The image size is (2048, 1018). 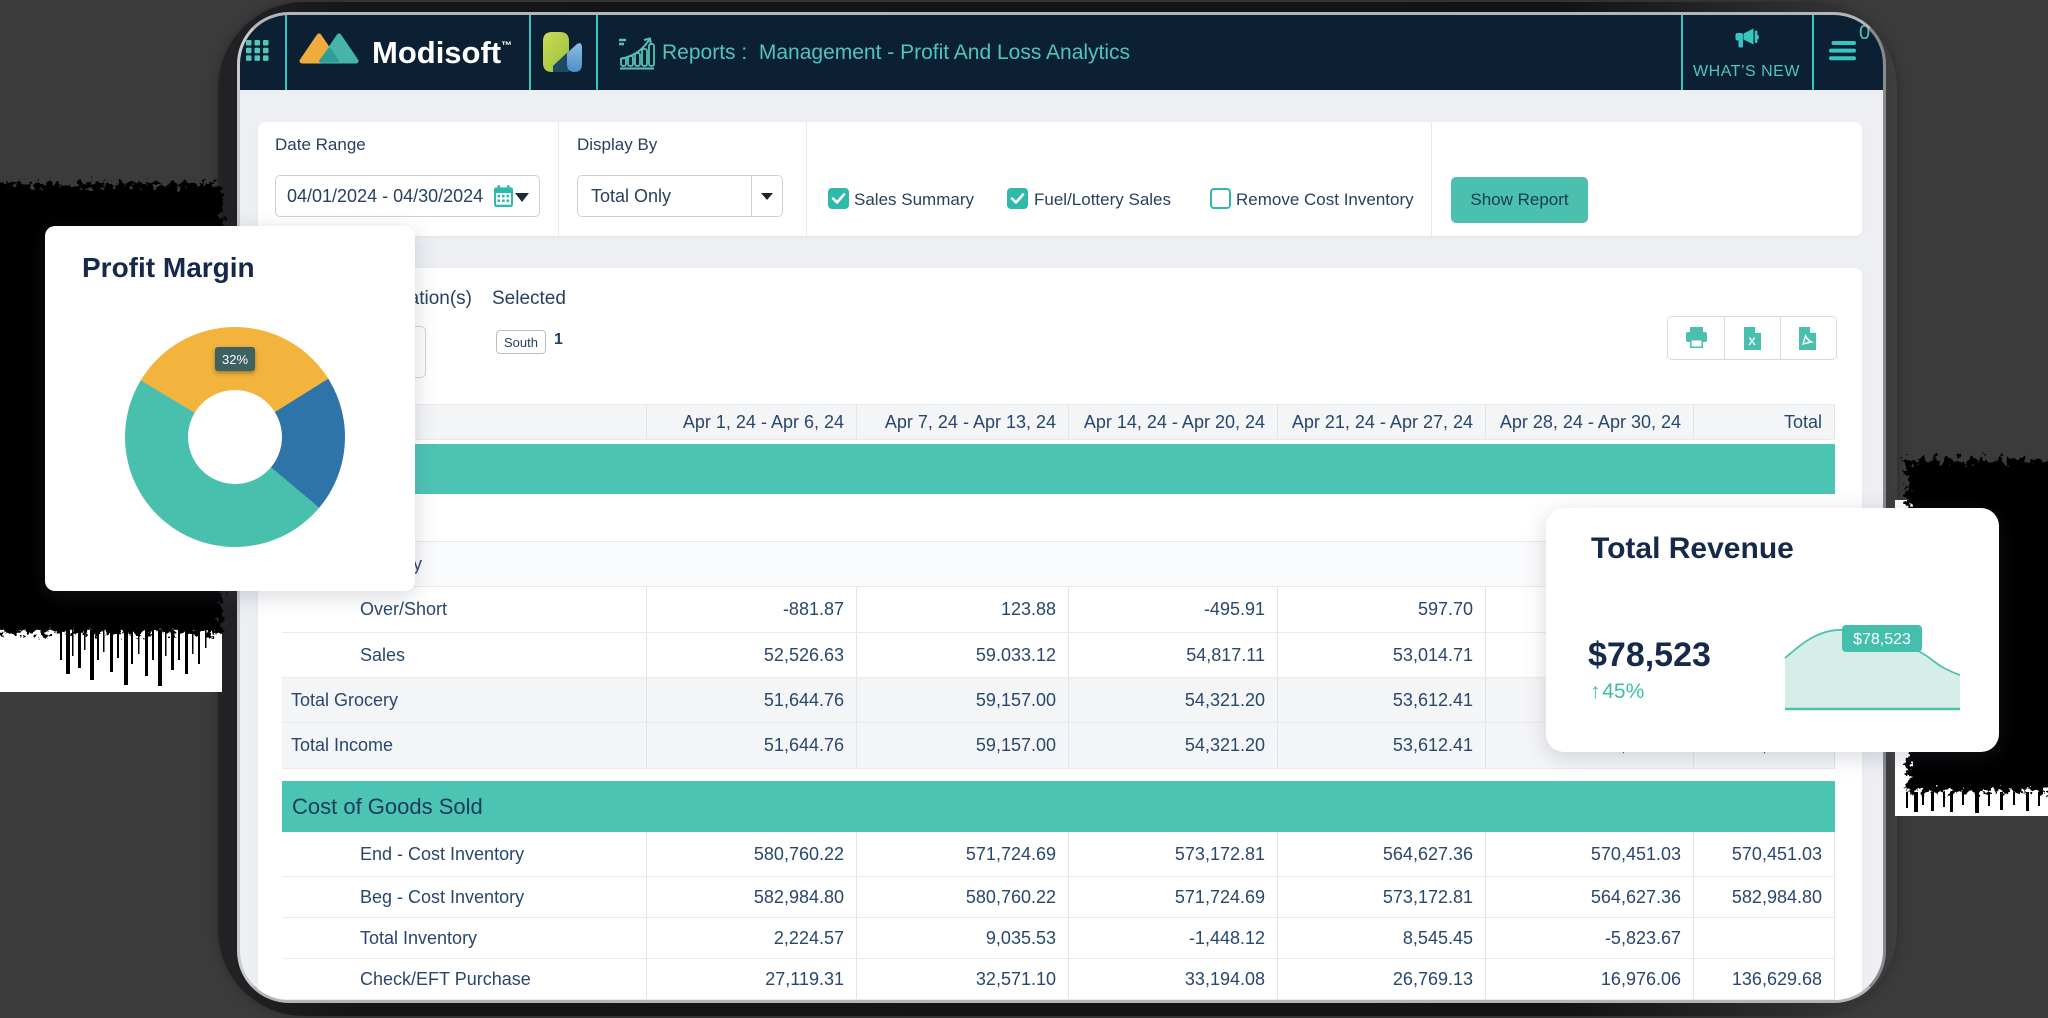 I want to click on svg-text: X, so click(x=1752, y=342).